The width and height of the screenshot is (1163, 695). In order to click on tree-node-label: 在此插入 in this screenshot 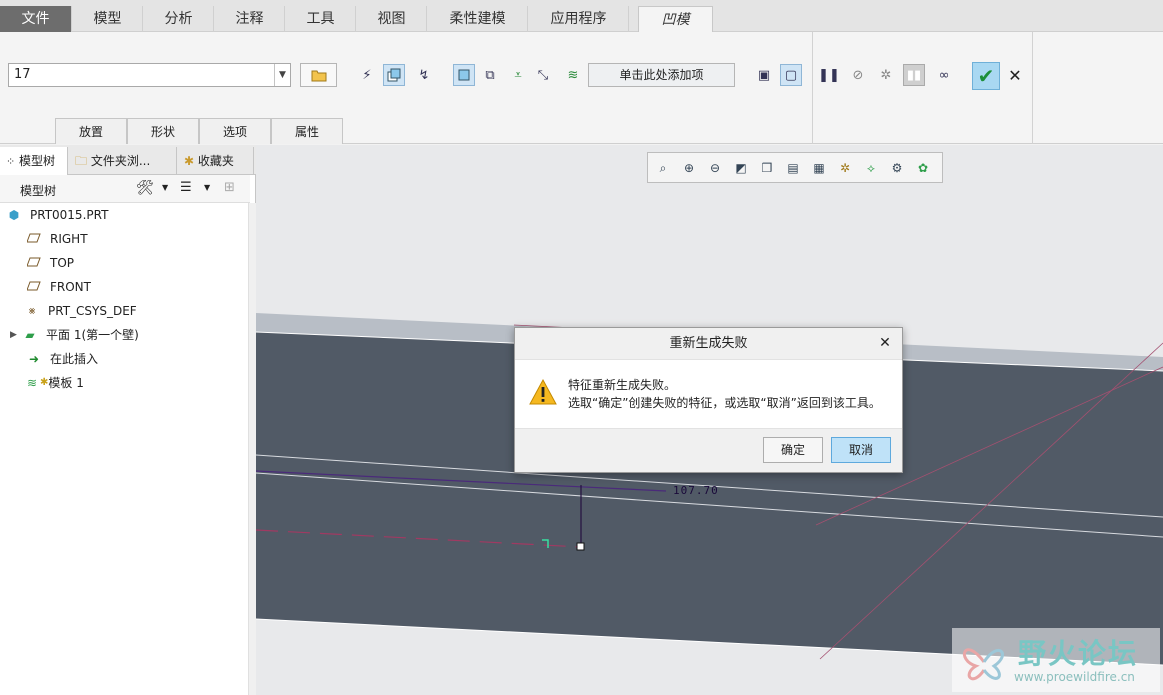, I will do `click(74, 359)`.